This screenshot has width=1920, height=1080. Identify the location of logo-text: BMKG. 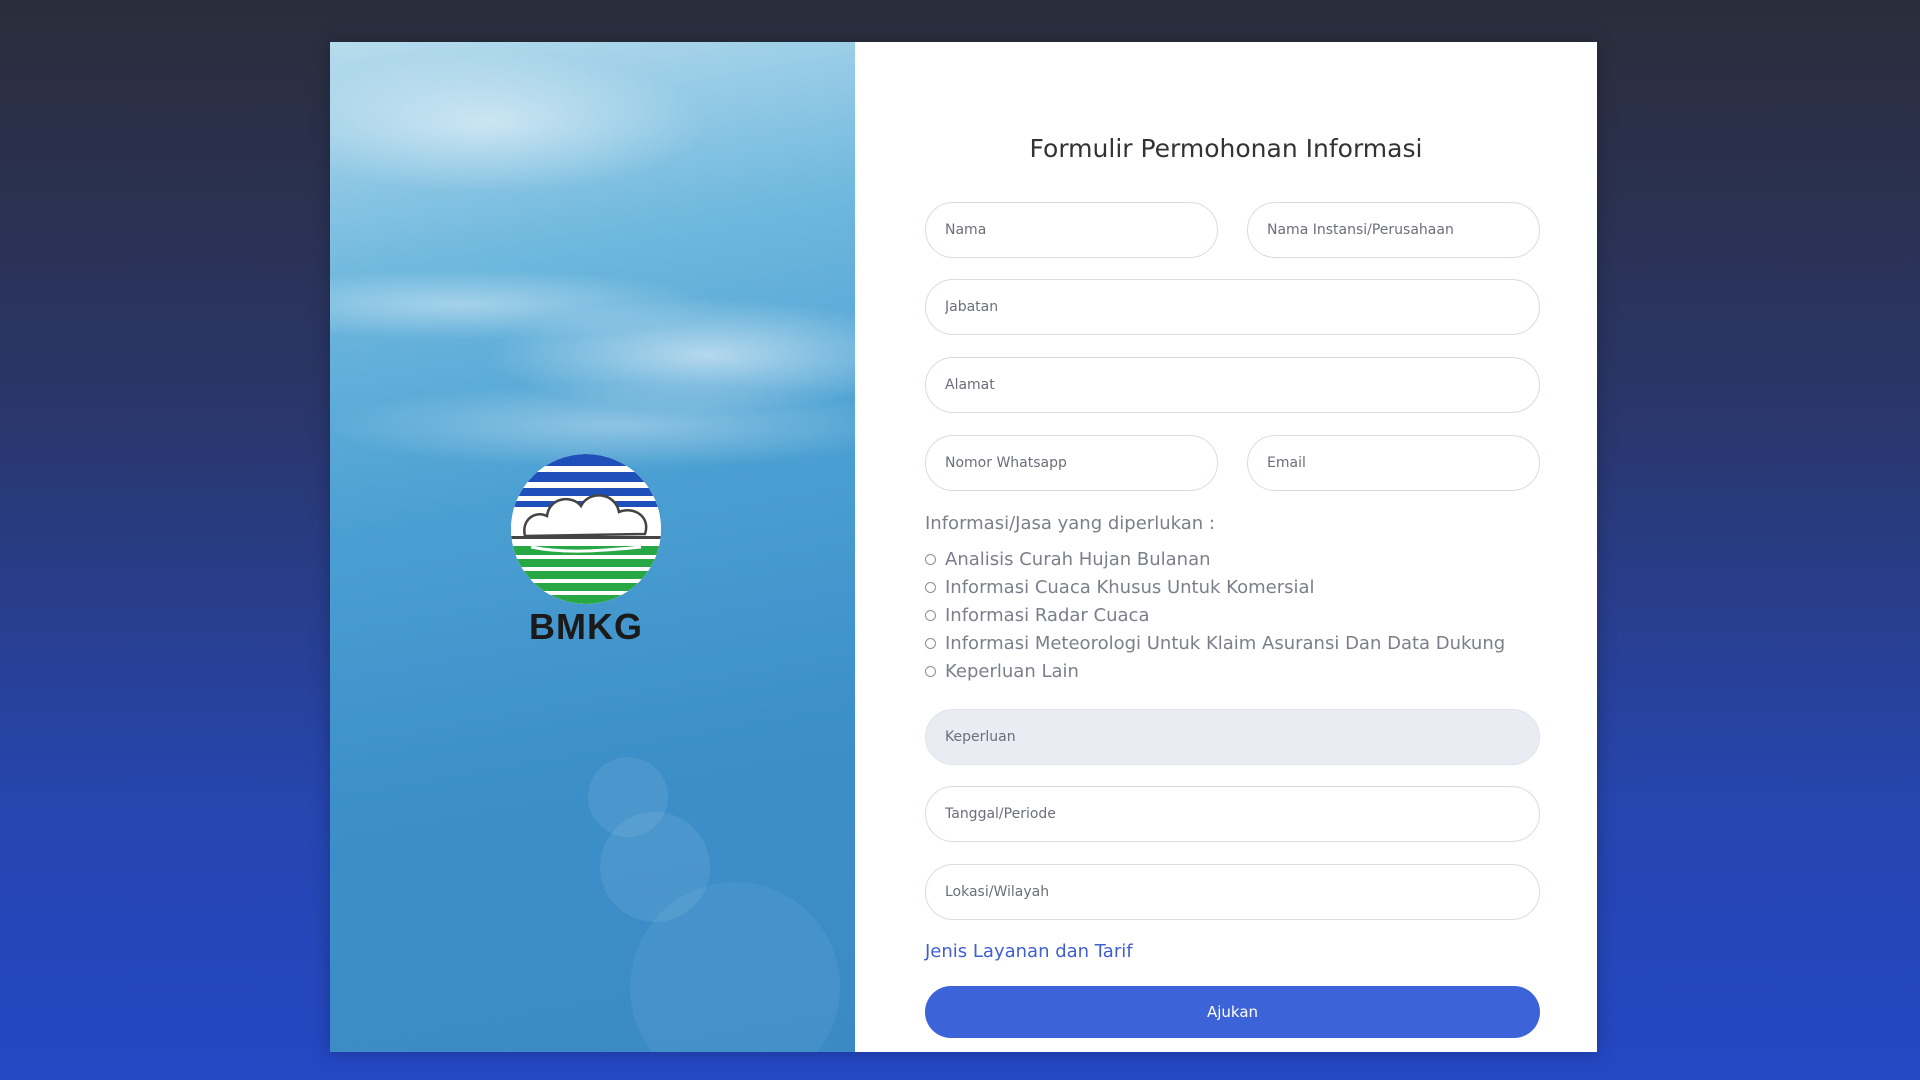
(586, 626).